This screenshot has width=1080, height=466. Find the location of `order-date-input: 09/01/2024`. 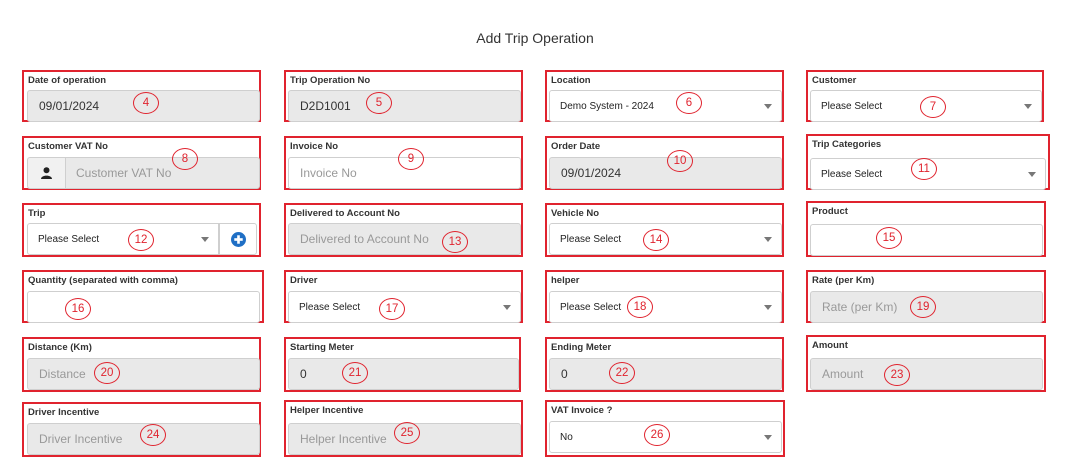

order-date-input: 09/01/2024 is located at coordinates (665, 173).